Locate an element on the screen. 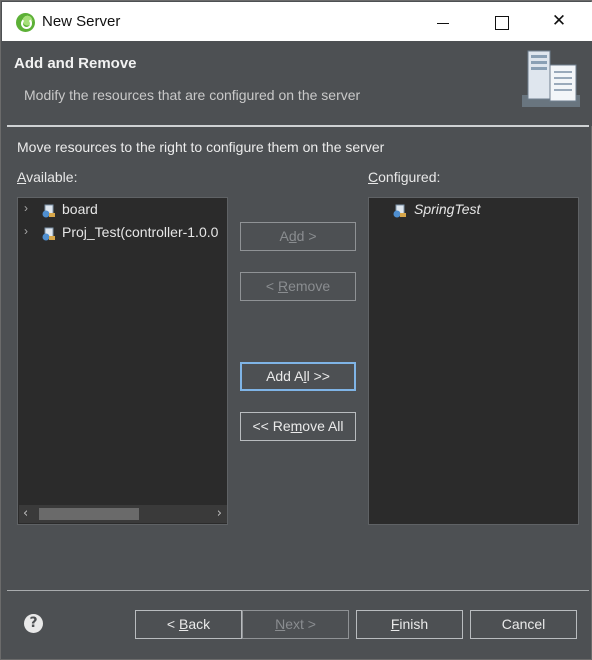  available-label: Available: is located at coordinates (47, 177).